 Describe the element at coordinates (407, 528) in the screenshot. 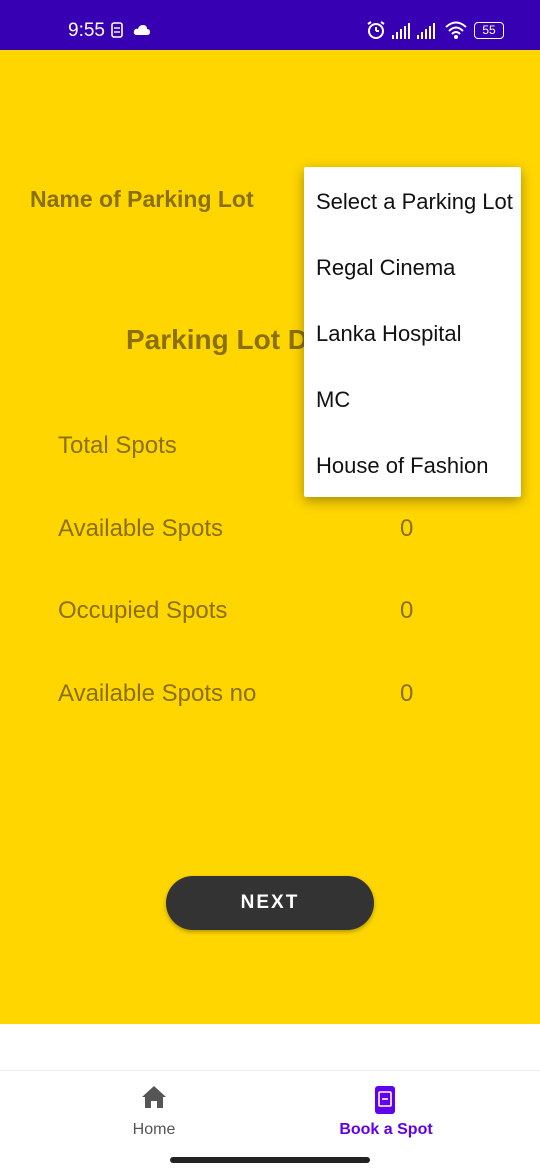

I see `available-spots-value: 0` at that location.